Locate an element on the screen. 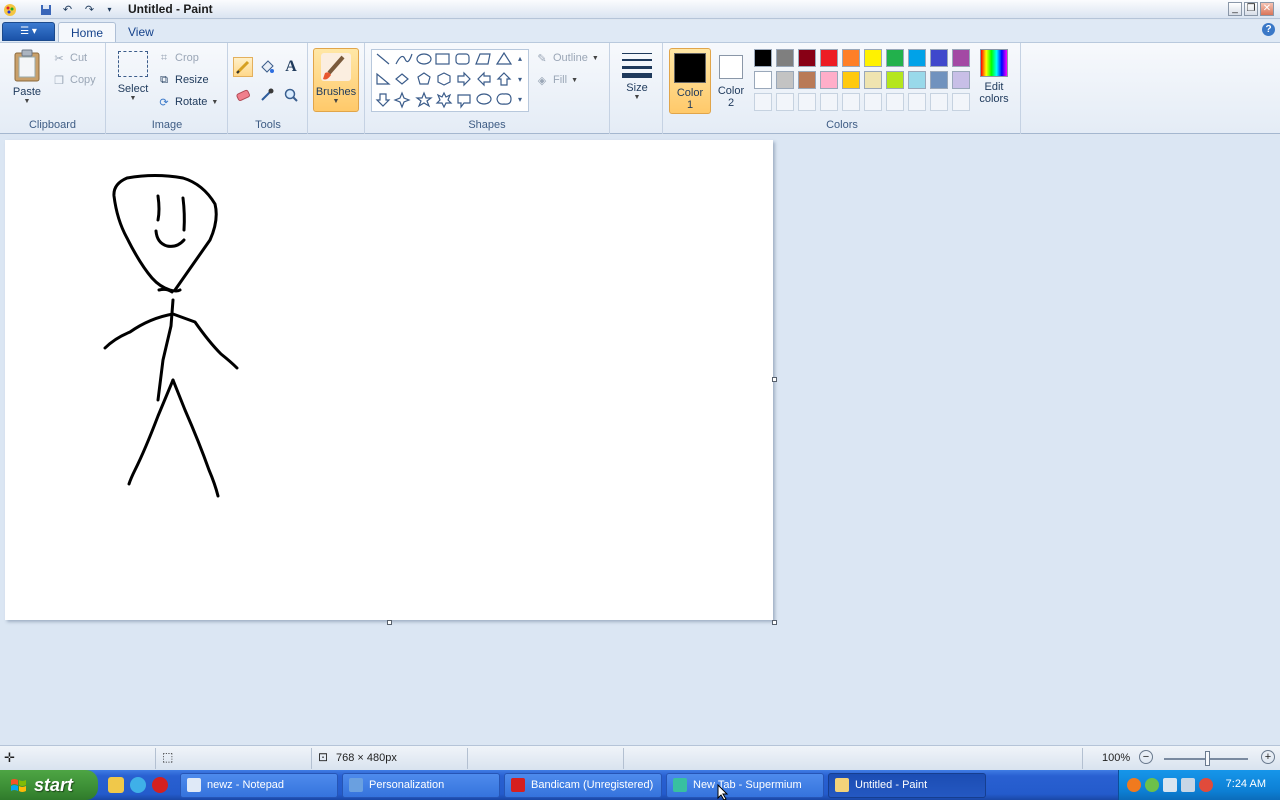 The width and height of the screenshot is (1280, 800). fill-label: Fill is located at coordinates (560, 80).